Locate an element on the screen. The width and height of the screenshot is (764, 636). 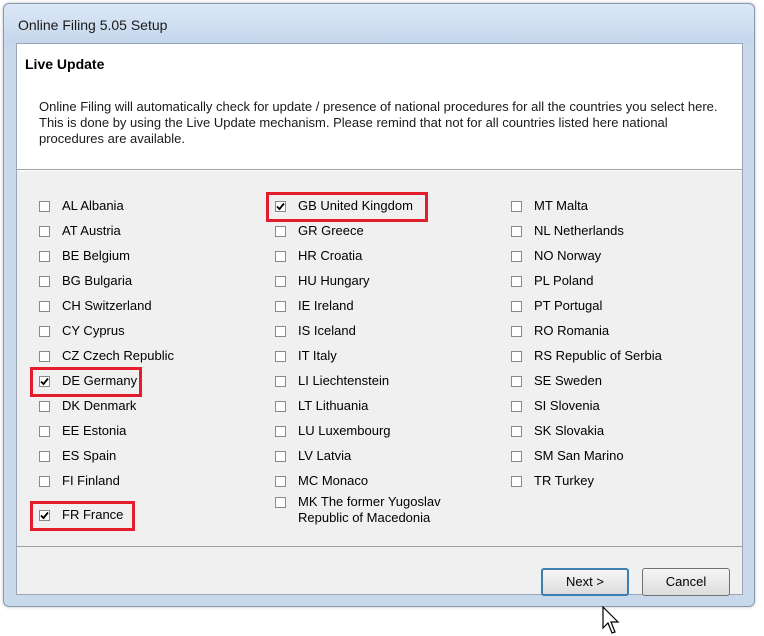
country-label: CY Cyprus is located at coordinates (93, 330).